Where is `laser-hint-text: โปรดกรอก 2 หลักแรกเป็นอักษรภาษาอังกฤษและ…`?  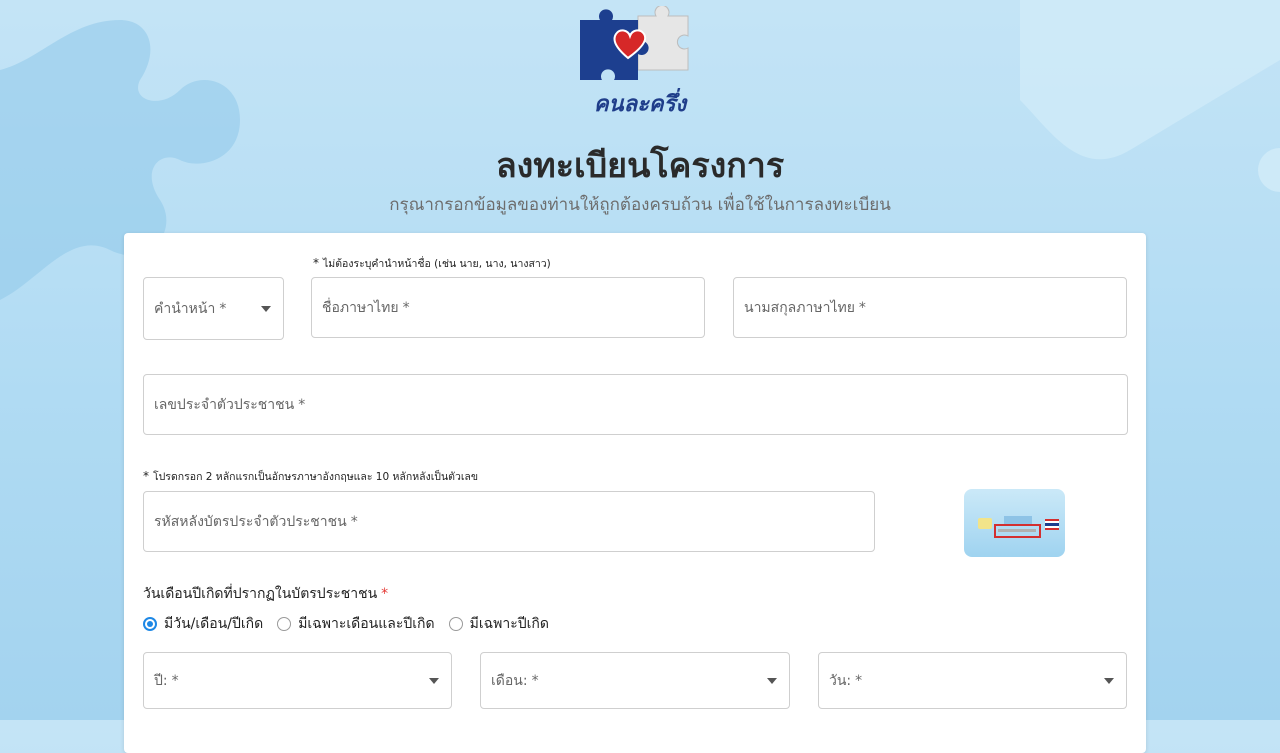
laser-hint-text: โปรดกรอก 2 หลักแรกเป็นอักษรภาษาอังกฤษและ… is located at coordinates (316, 477).